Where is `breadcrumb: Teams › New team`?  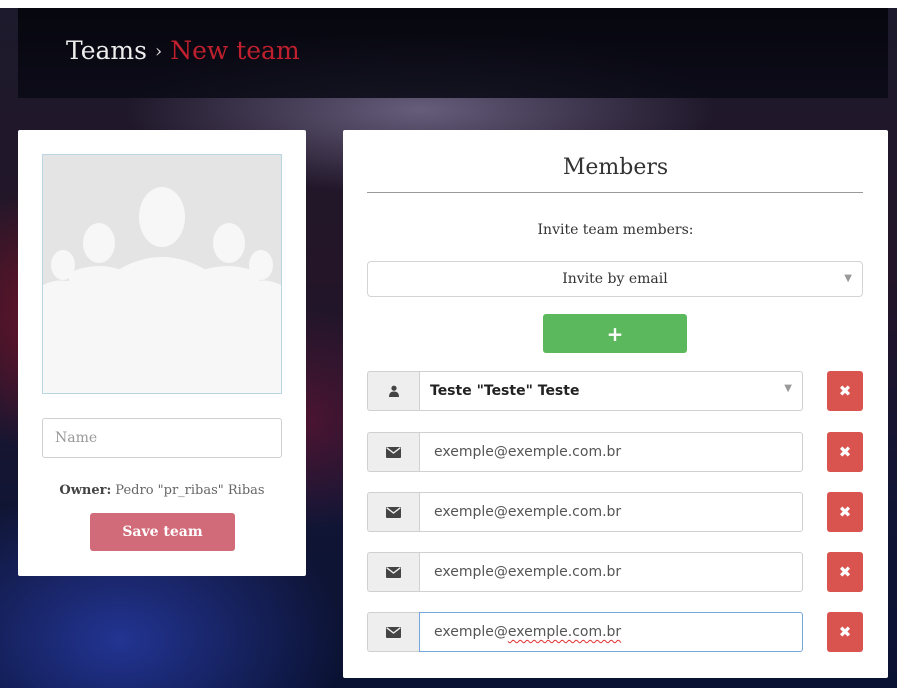 breadcrumb: Teams › New team is located at coordinates (183, 50).